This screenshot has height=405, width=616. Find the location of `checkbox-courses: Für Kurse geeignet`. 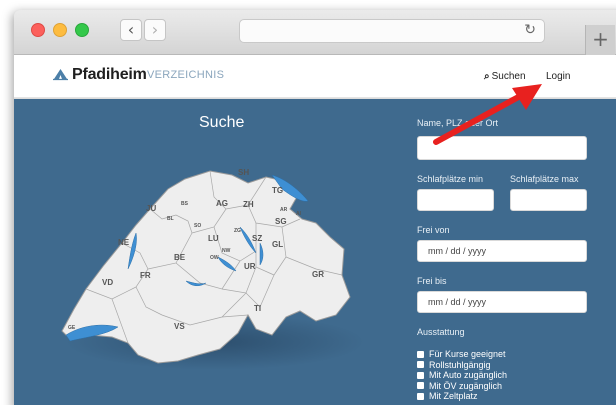

checkbox-courses: Für Kurse geeignet is located at coordinates (462, 354).